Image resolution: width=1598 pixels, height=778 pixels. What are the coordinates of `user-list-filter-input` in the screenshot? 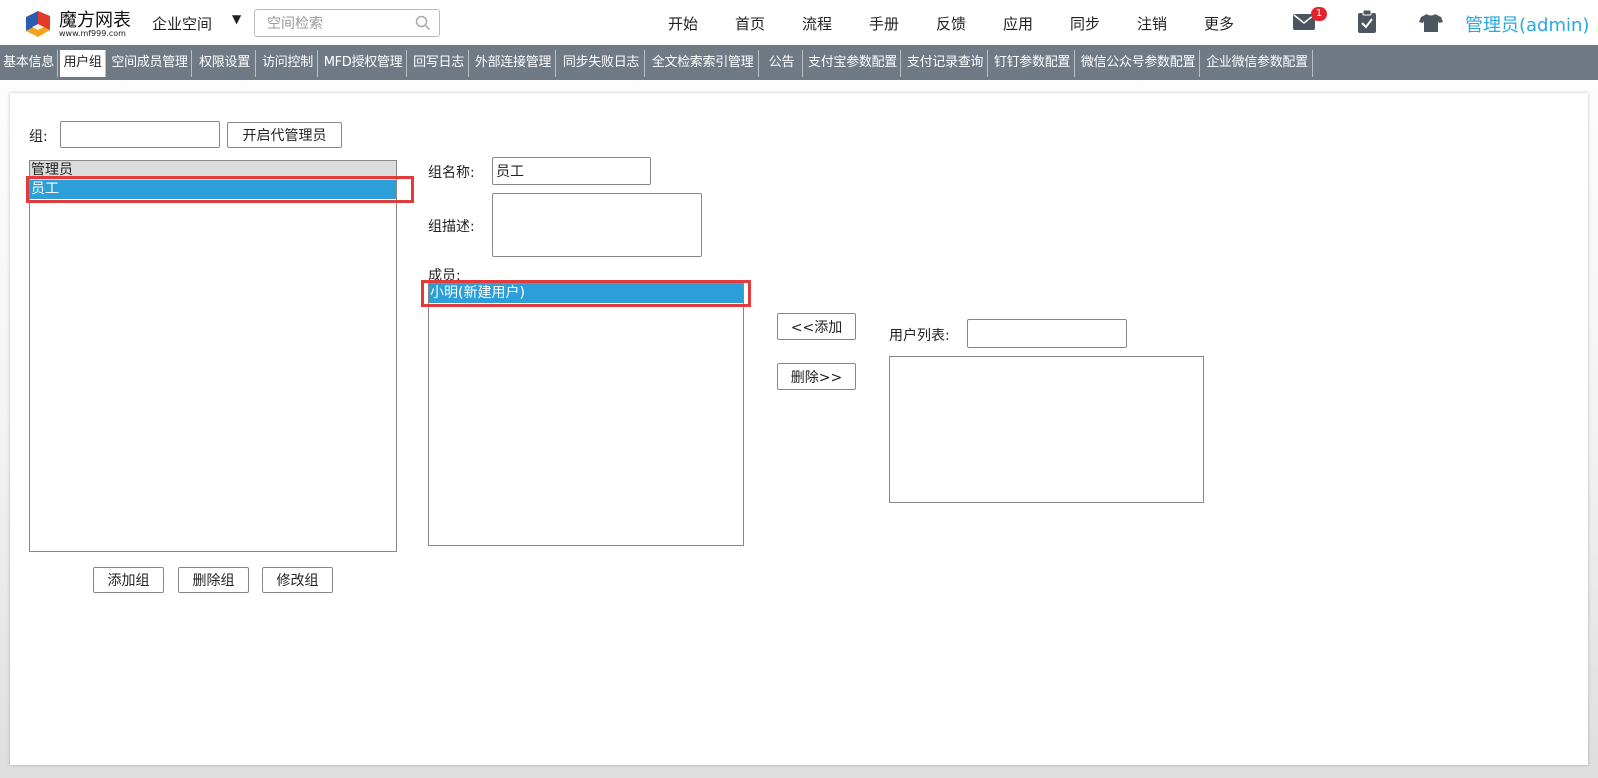 It's located at (1047, 333).